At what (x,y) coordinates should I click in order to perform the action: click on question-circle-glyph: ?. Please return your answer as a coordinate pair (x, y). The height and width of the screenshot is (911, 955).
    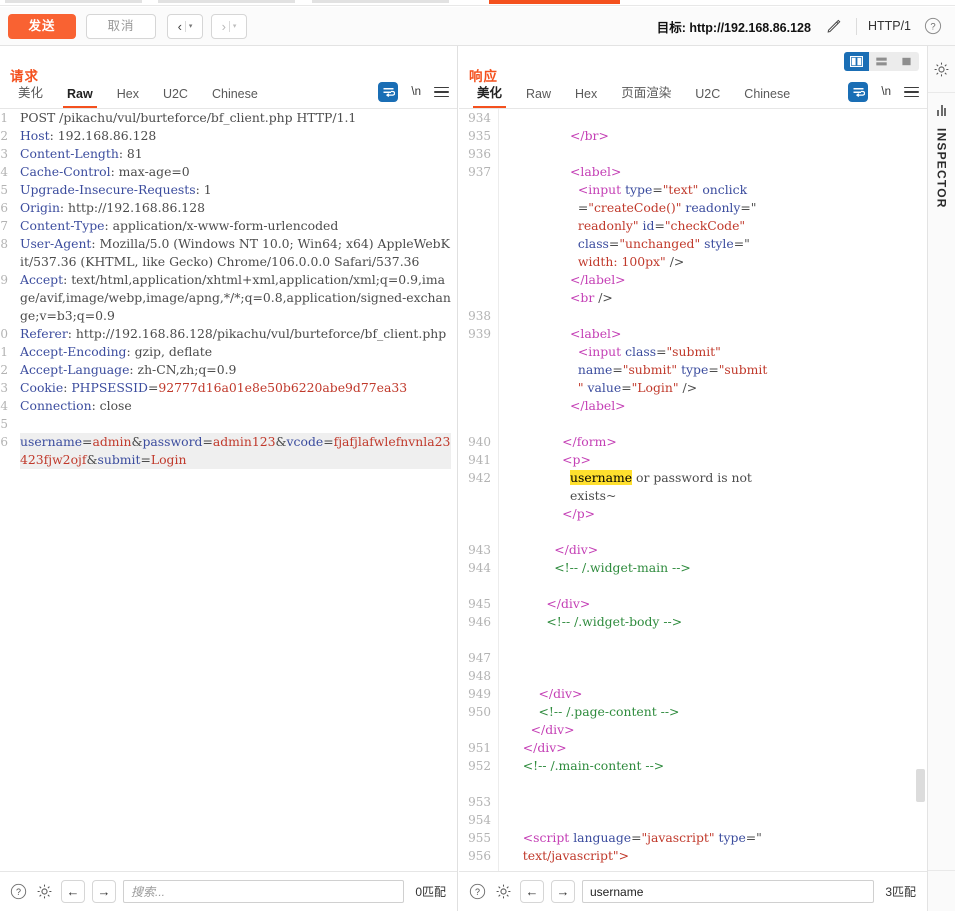
    Looking at the image, I should click on (477, 891).